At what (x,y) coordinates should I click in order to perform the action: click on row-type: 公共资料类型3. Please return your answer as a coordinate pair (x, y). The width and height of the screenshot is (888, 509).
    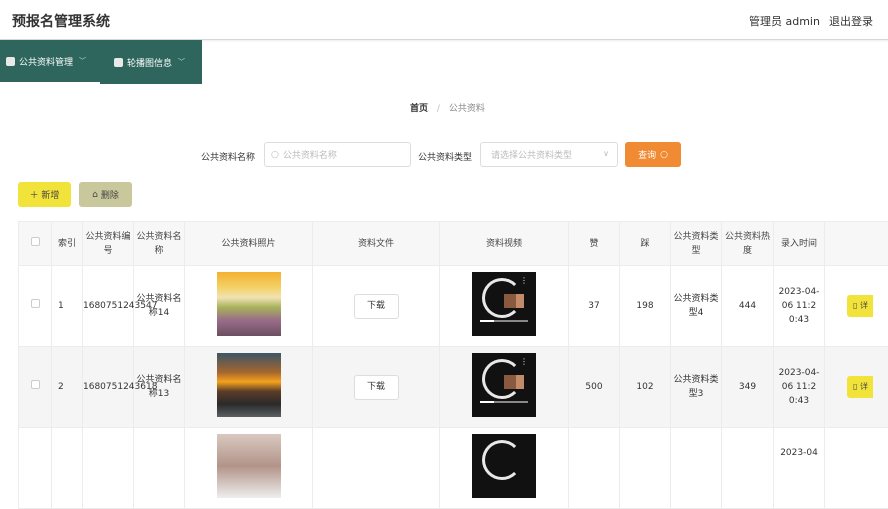
    Looking at the image, I should click on (696, 387).